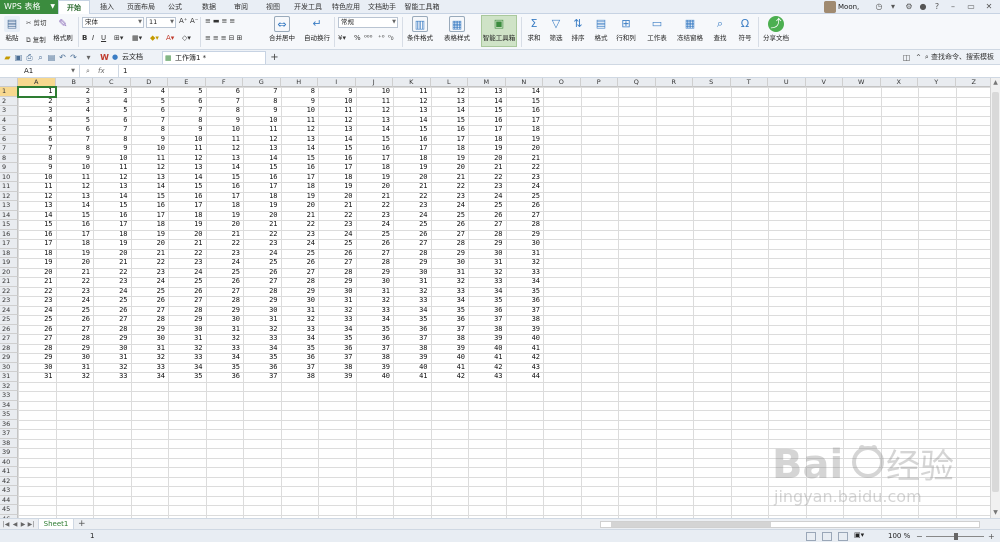  I want to click on cell-n18: 31, so click(525, 254).